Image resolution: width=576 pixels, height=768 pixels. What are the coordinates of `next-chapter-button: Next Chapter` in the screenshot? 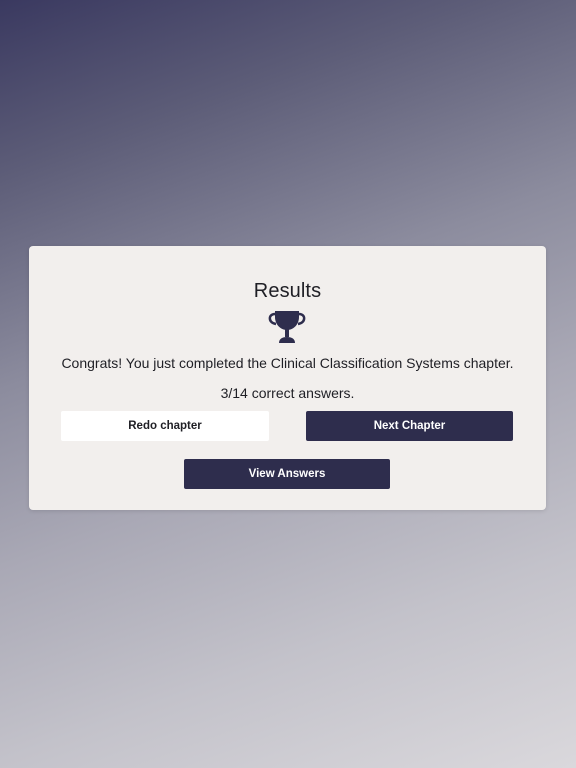 It's located at (409, 426).